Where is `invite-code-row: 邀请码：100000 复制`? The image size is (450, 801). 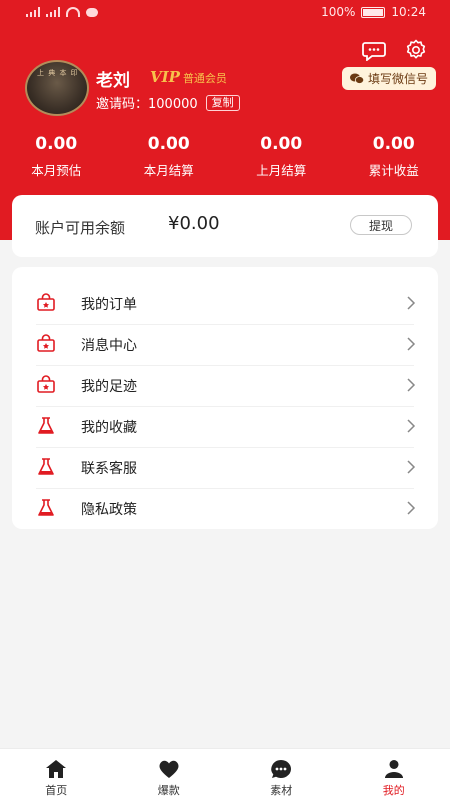
invite-code-row: 邀请码：100000 复制 is located at coordinates (168, 102).